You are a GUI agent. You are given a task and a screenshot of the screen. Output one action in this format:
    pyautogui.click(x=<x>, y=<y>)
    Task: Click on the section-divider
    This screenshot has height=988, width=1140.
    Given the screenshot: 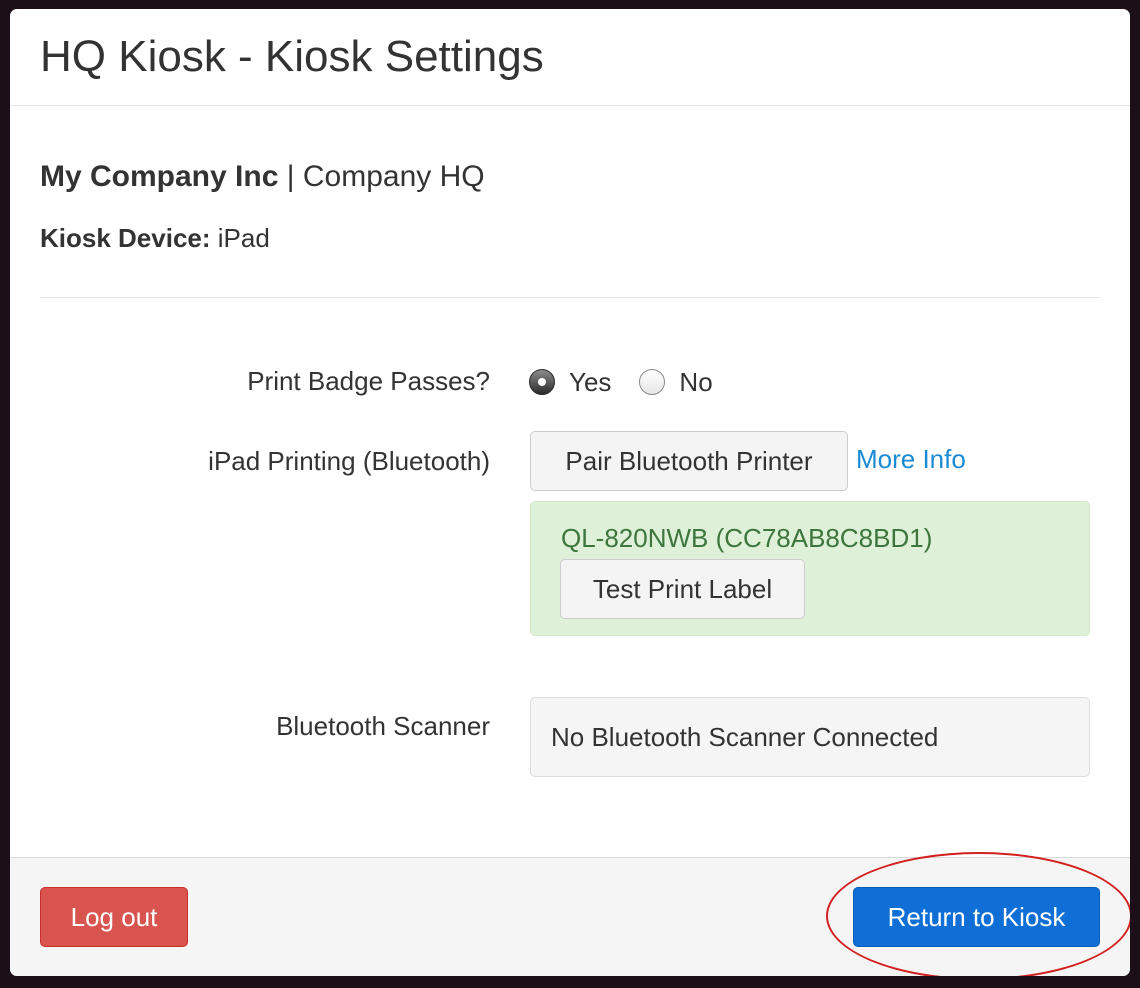 What is the action you would take?
    pyautogui.click(x=570, y=297)
    